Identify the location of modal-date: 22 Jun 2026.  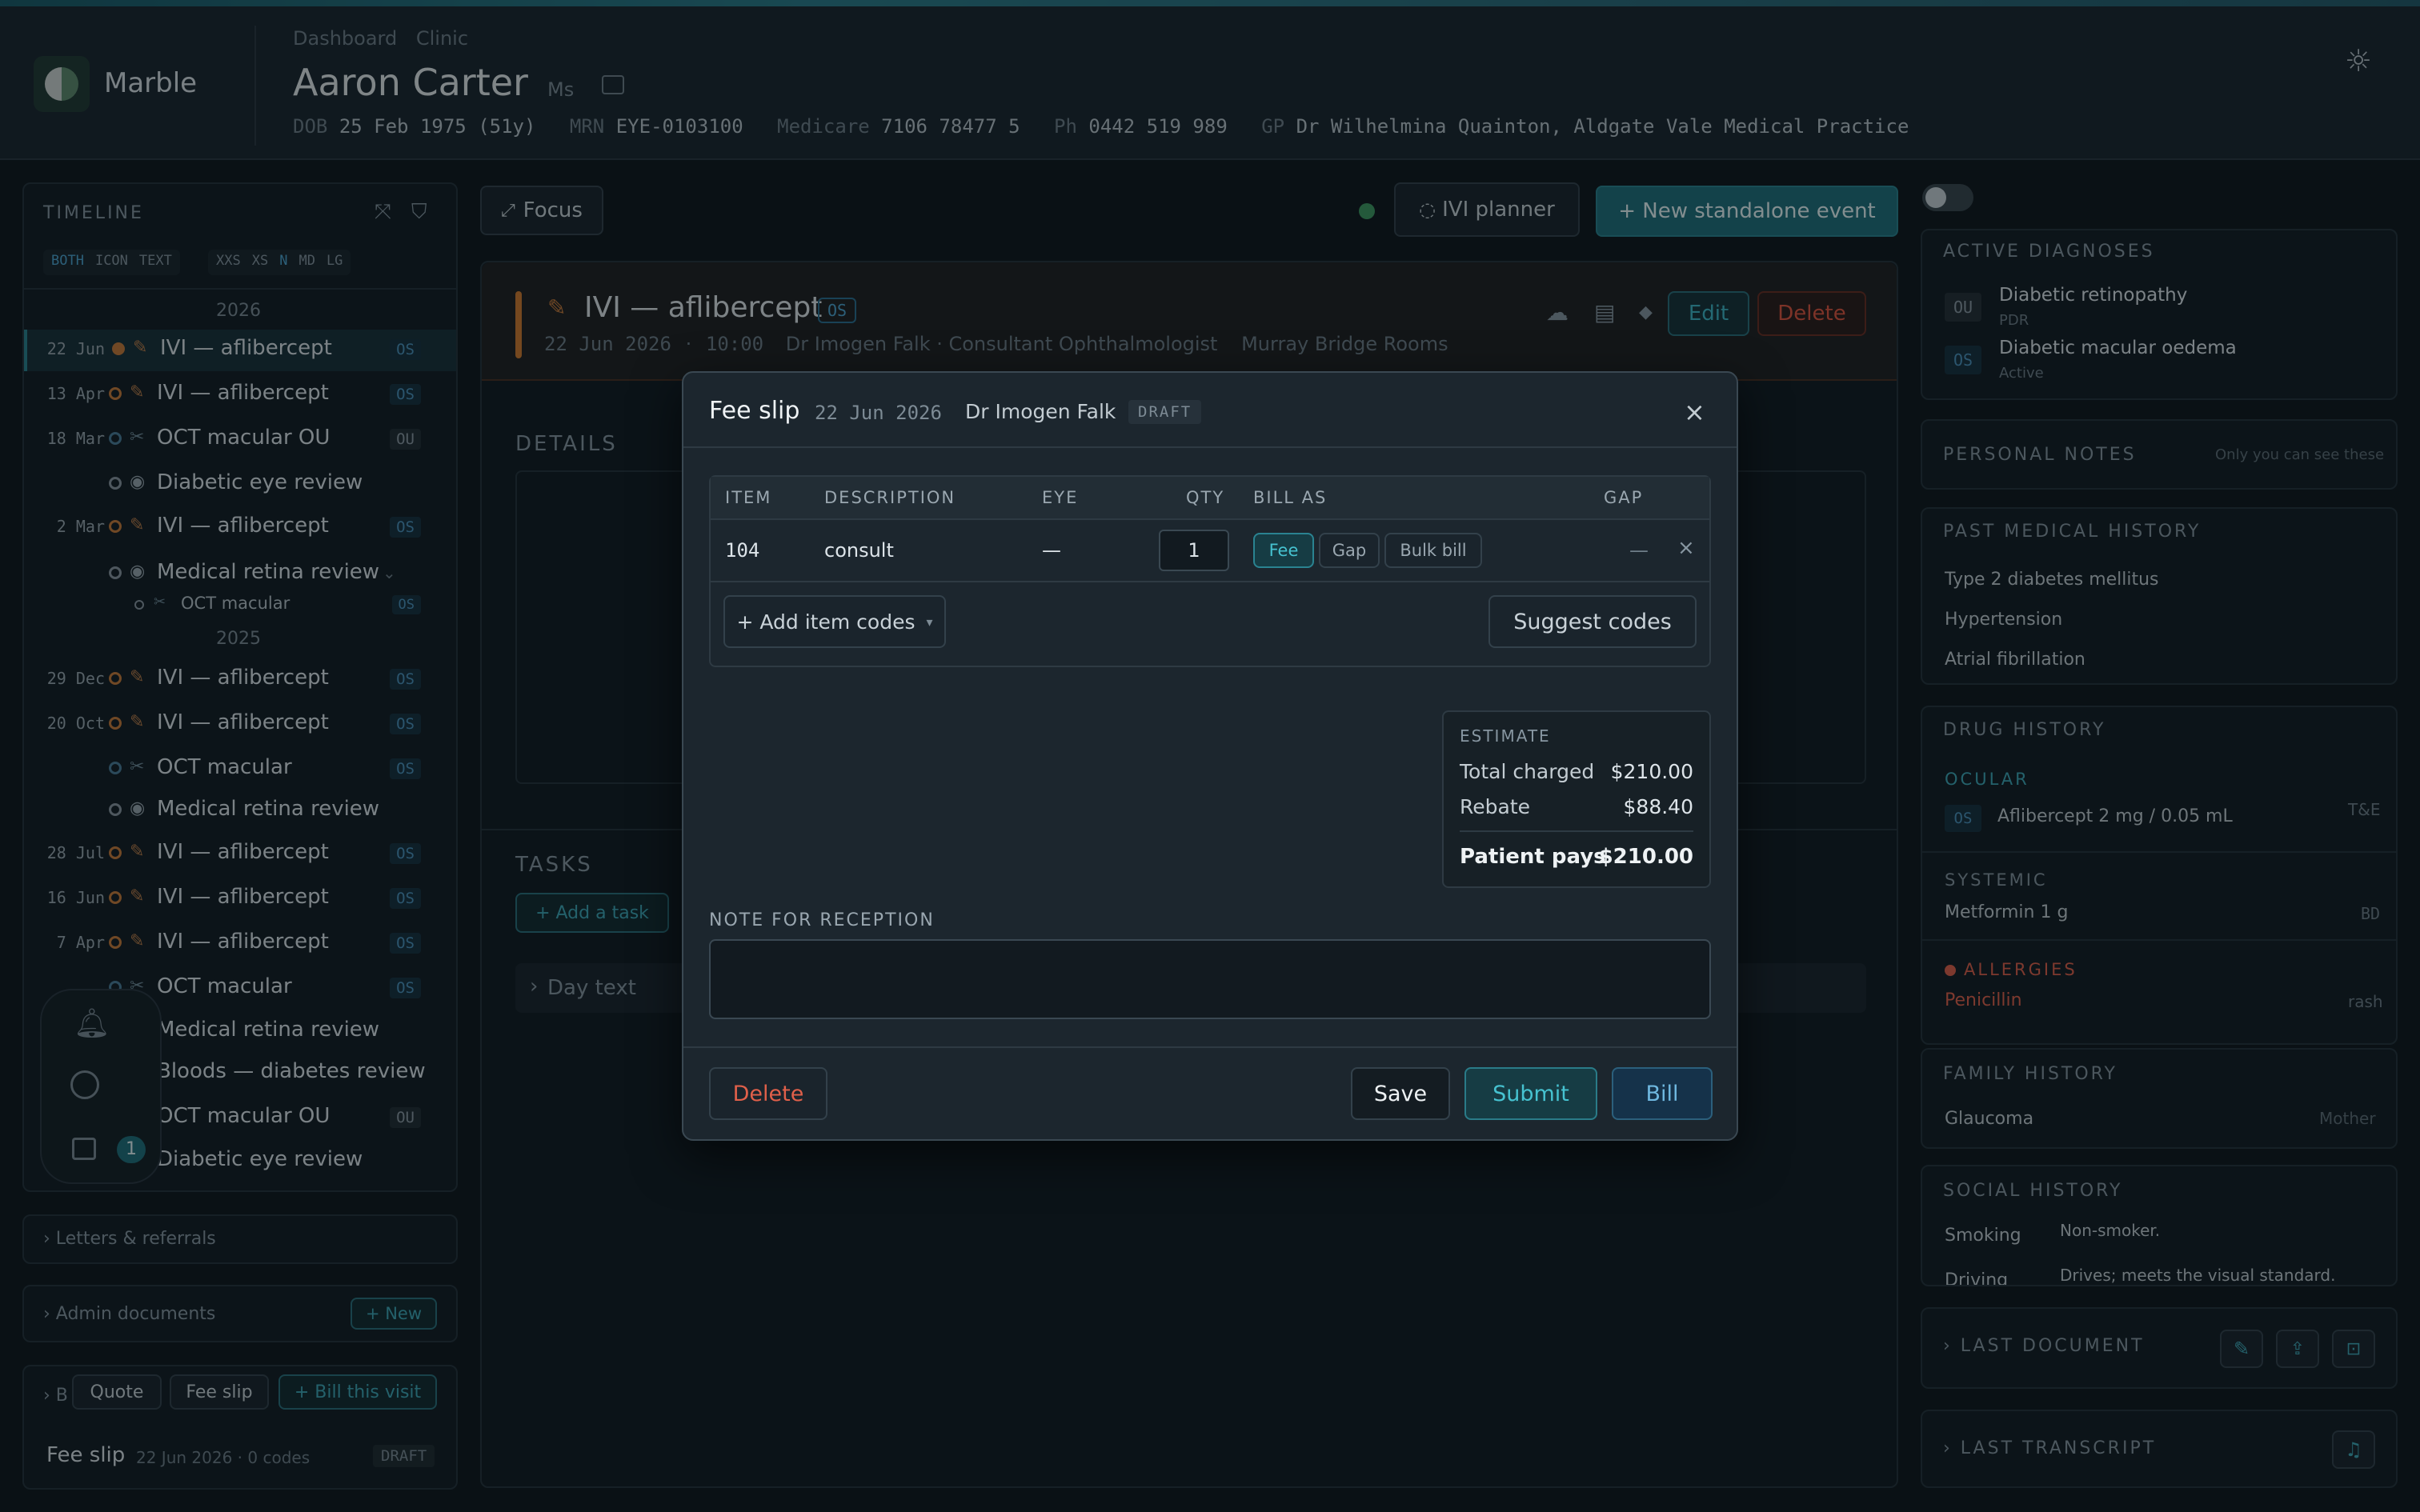
(878, 413).